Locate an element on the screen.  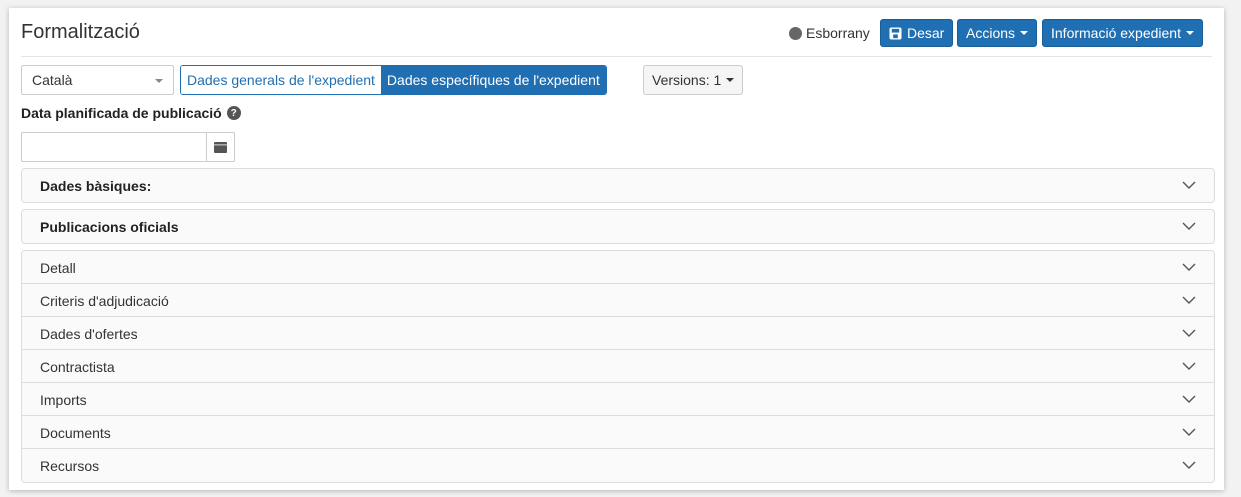
section-label: Imports is located at coordinates (63, 400).